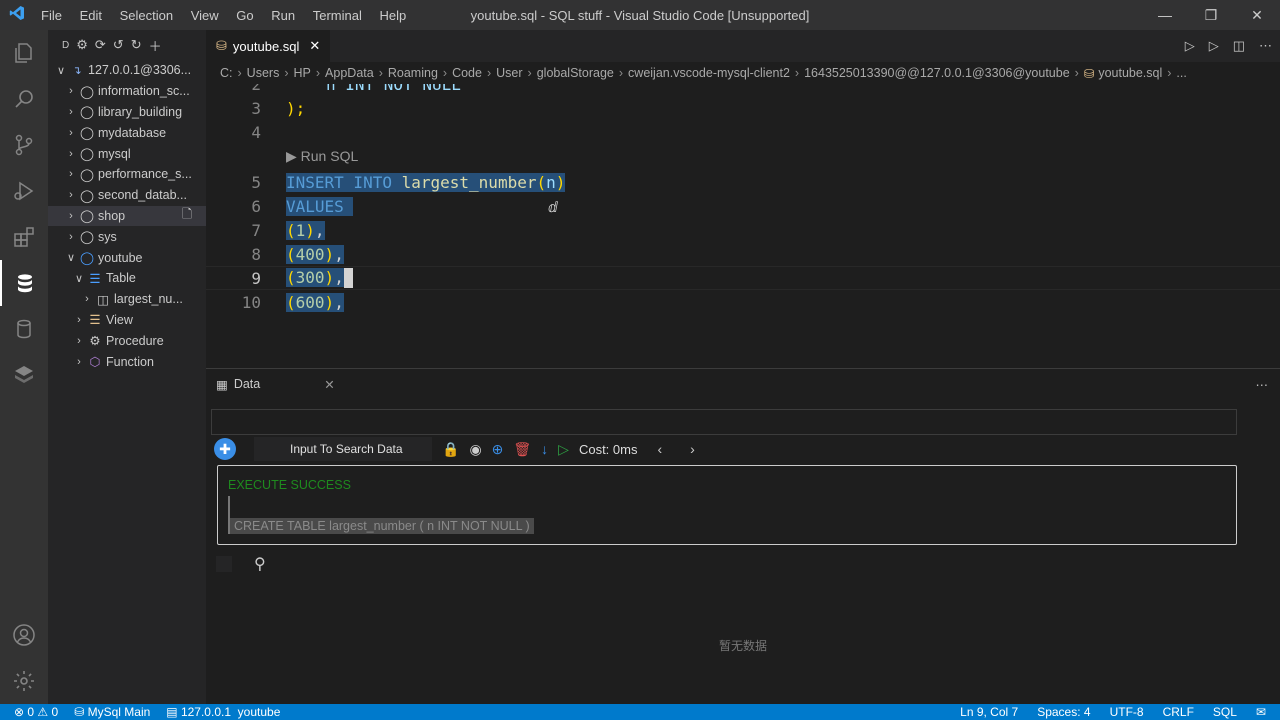  Describe the element at coordinates (82, 45) in the screenshot. I see `settings-icon: ⚙` at that location.